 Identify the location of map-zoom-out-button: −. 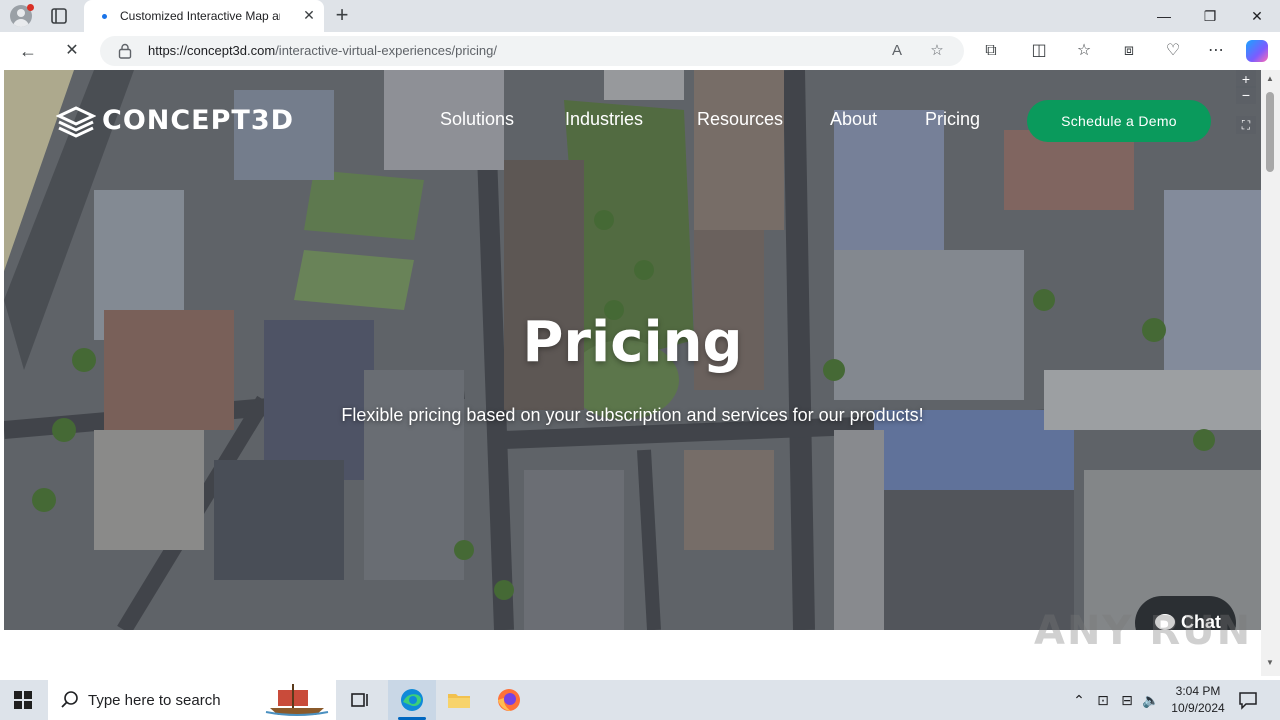
(1246, 95).